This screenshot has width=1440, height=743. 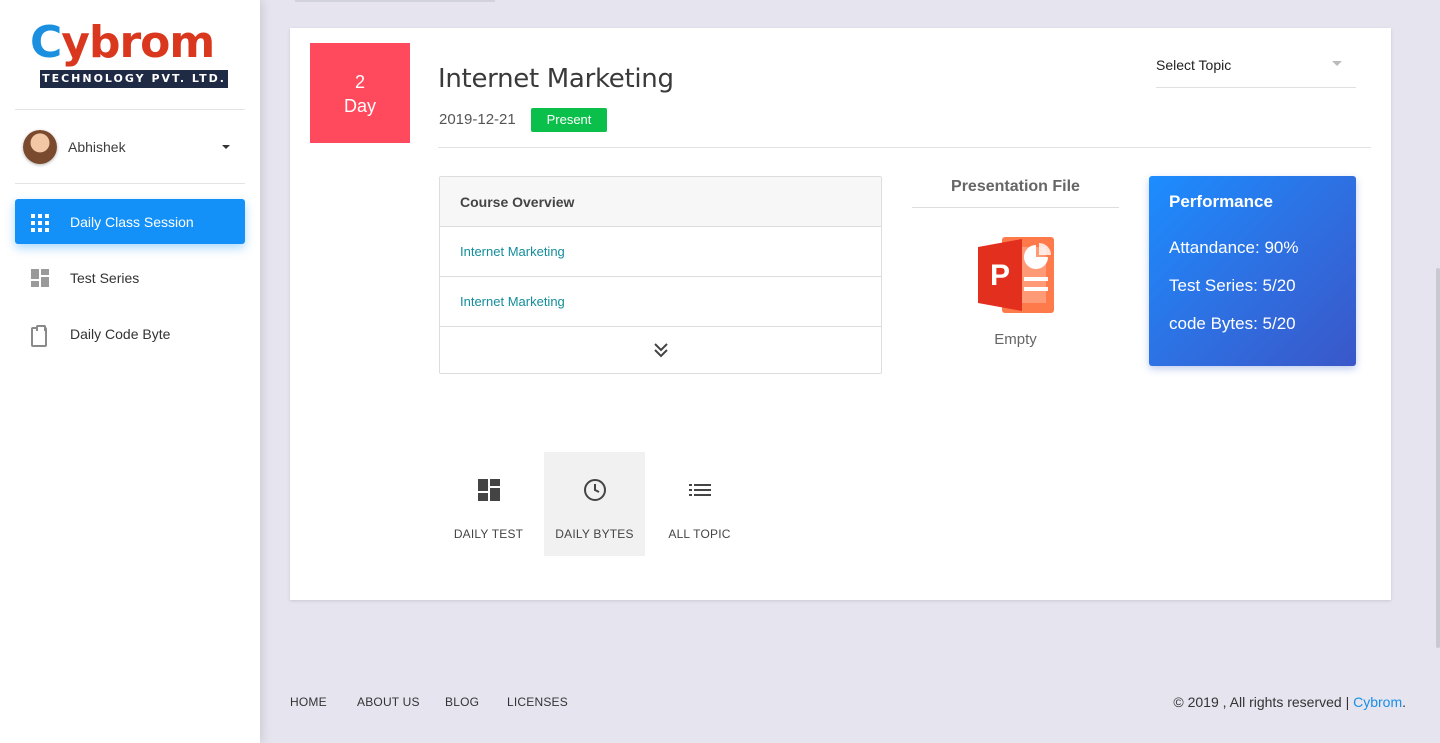 What do you see at coordinates (660, 202) in the screenshot?
I see `course-overview-heading: Course Overview` at bounding box center [660, 202].